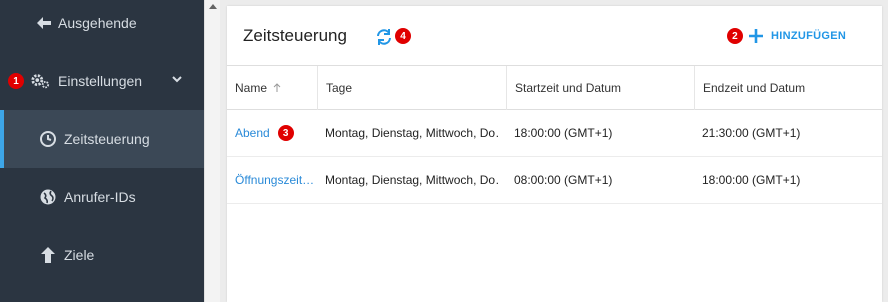 This screenshot has width=888, height=302. What do you see at coordinates (16, 81) in the screenshot?
I see `annotation-badge: 1` at bounding box center [16, 81].